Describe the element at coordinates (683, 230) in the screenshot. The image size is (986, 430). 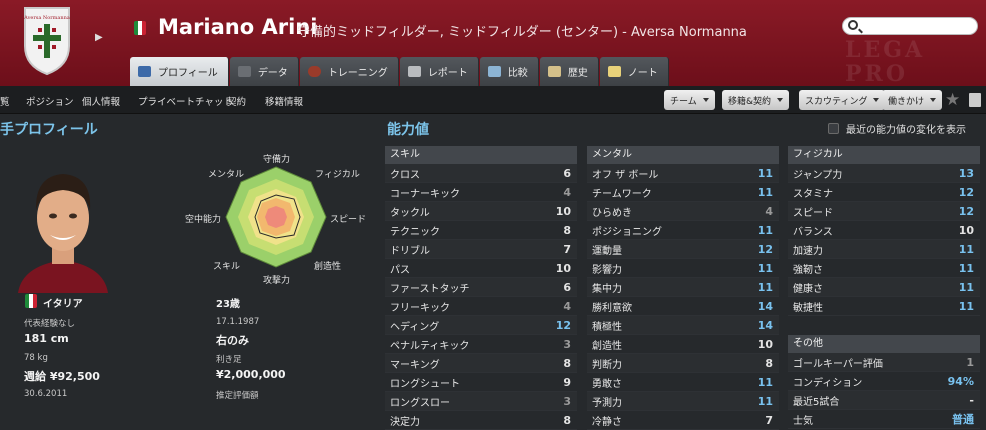
I see `attribute-row: ポジショニング 11` at that location.